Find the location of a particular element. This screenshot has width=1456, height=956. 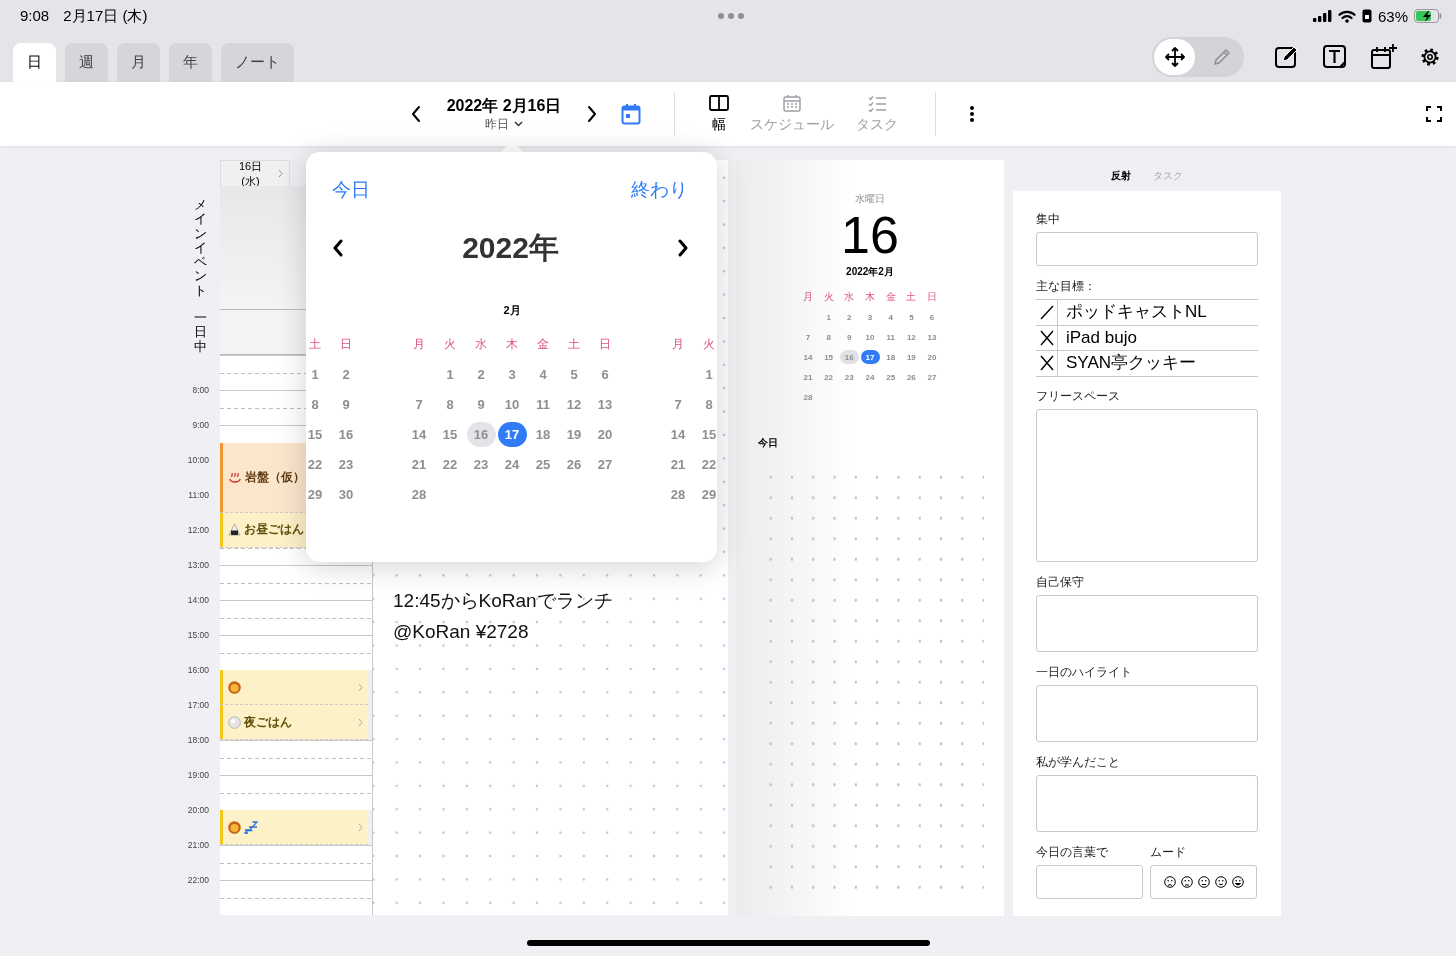

relative-day-dropdown: 昨日 is located at coordinates (504, 124).